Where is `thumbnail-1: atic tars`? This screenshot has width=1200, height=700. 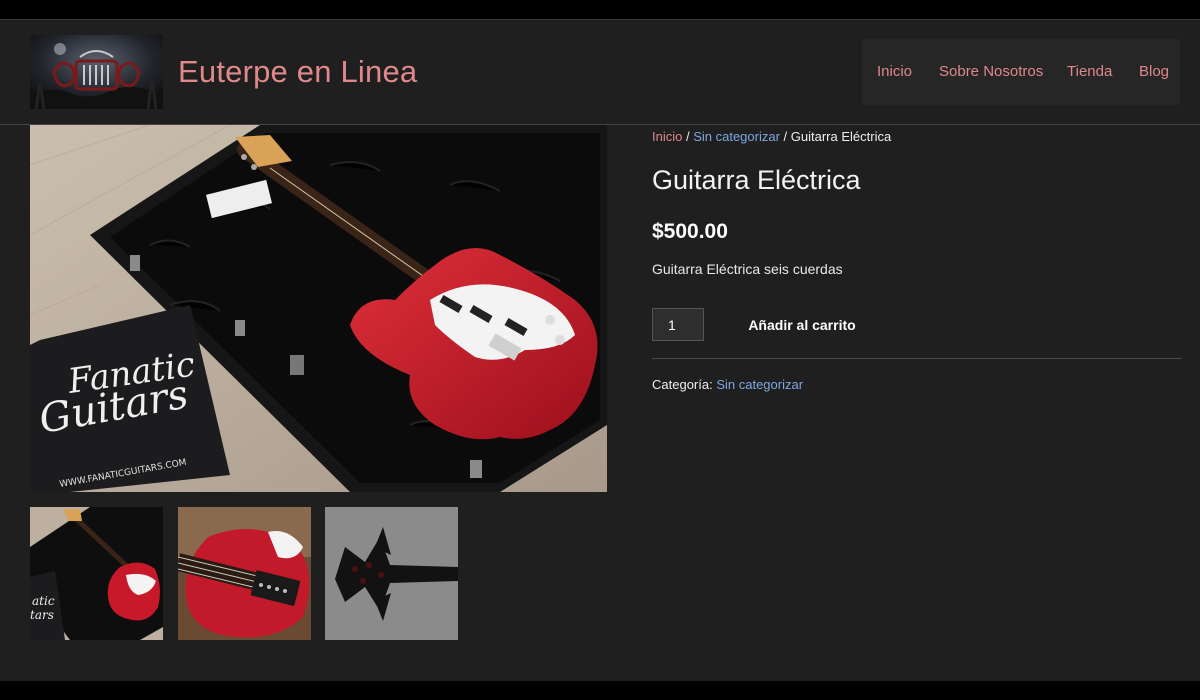
thumbnail-1: atic tars is located at coordinates (96, 573).